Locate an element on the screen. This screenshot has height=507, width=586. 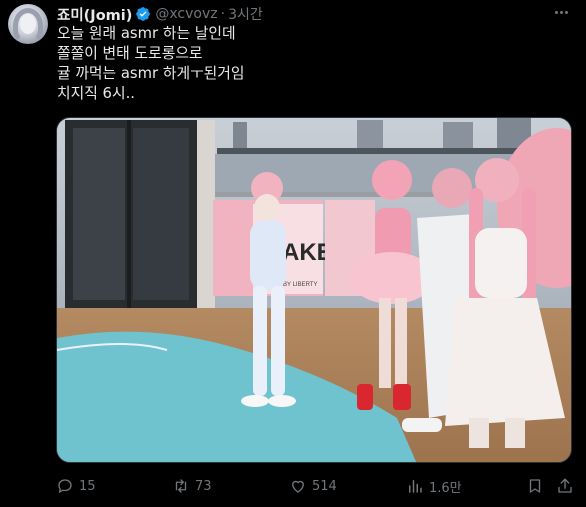
avatar-face is located at coordinates (28, 24).